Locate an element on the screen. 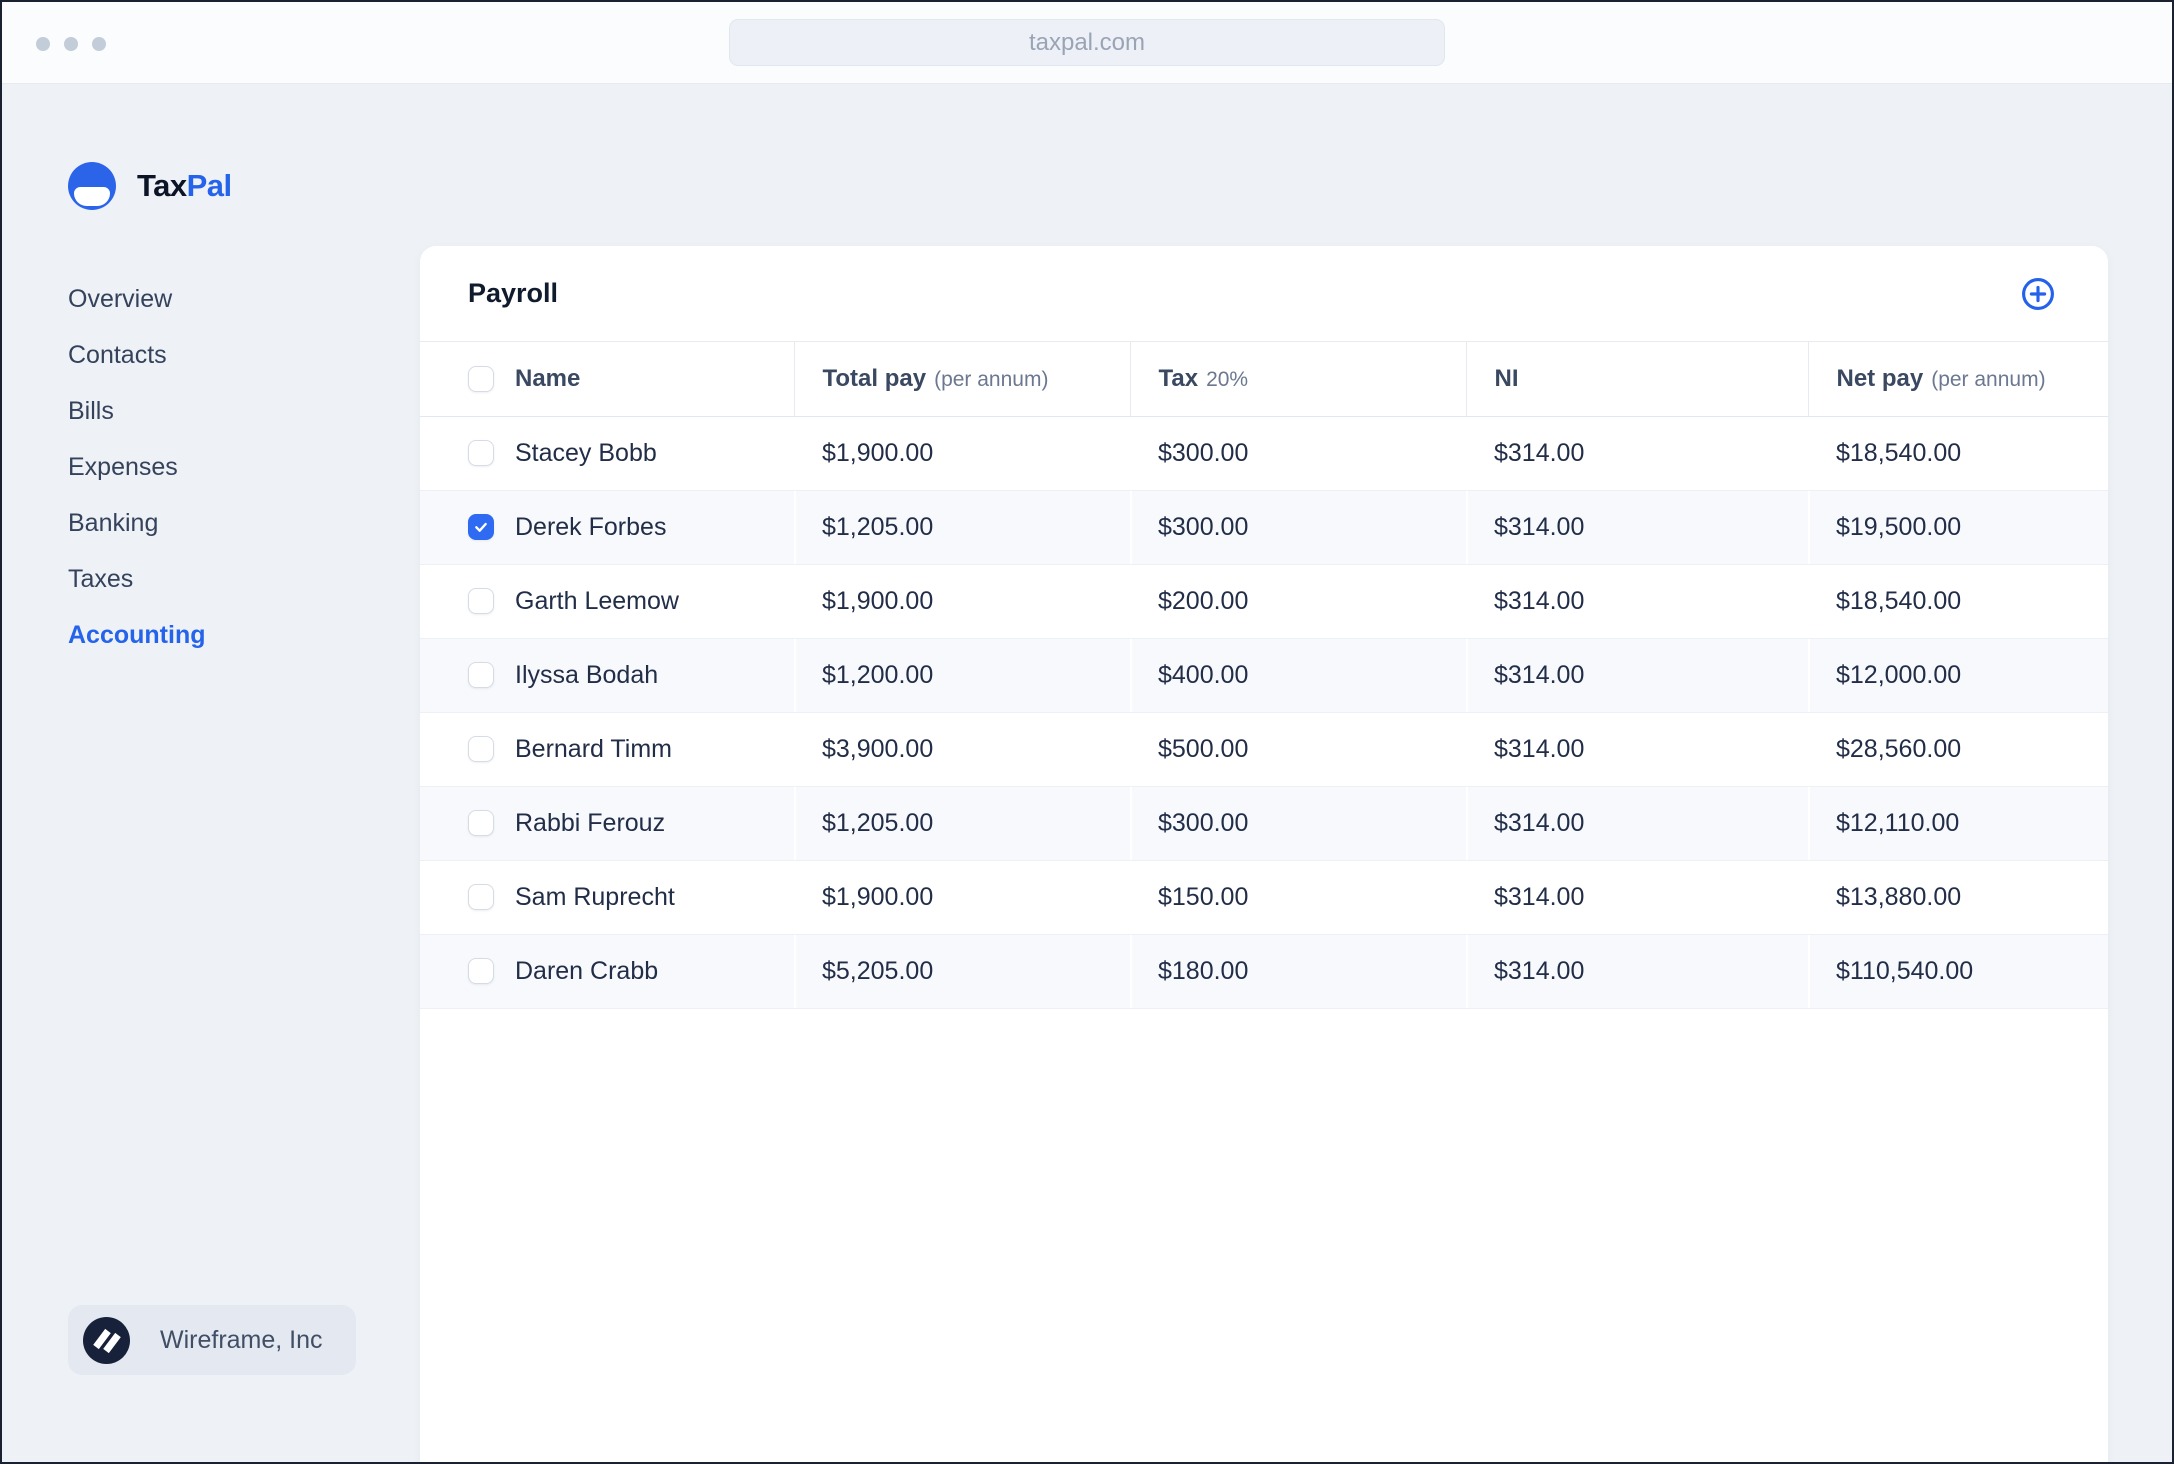 The width and height of the screenshot is (2174, 1464). org-switcher: Wireframe, Inc is located at coordinates (212, 1340).